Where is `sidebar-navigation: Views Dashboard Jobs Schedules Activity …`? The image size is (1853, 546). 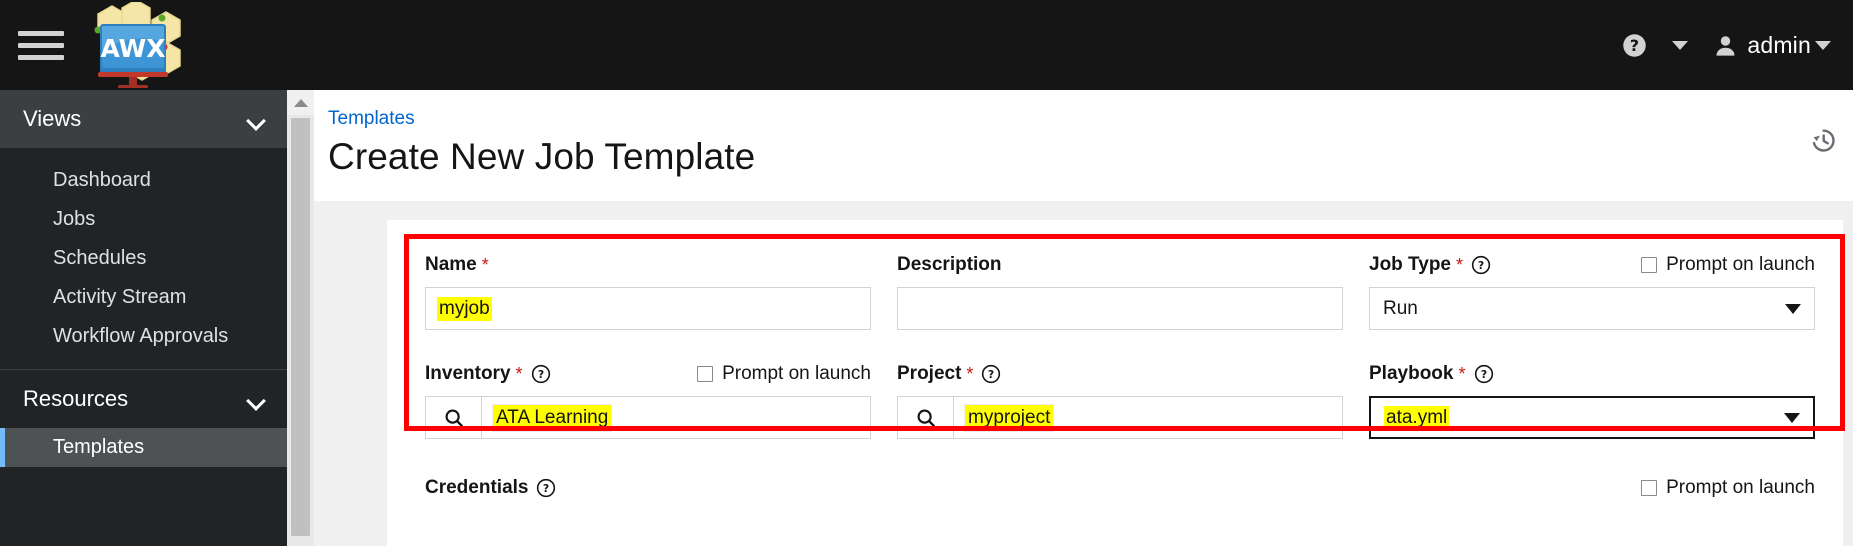 sidebar-navigation: Views Dashboard Jobs Schedules Activity … is located at coordinates (143, 318).